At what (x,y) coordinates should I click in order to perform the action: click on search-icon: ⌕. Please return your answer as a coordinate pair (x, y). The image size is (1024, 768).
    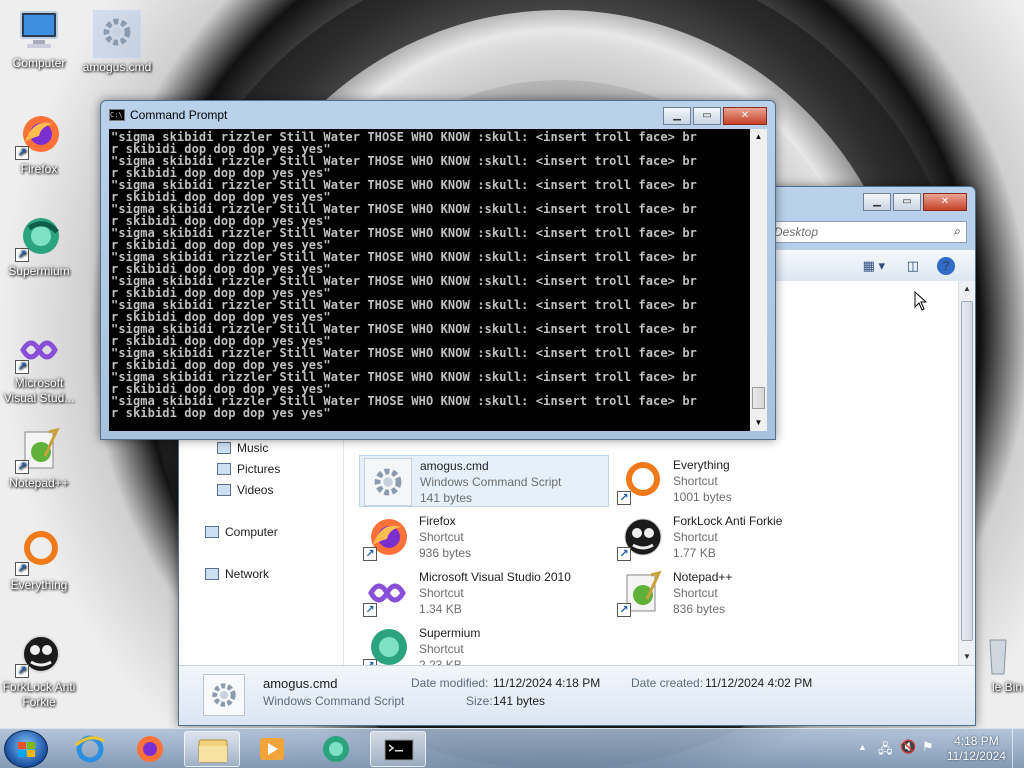
    Looking at the image, I should click on (956, 231).